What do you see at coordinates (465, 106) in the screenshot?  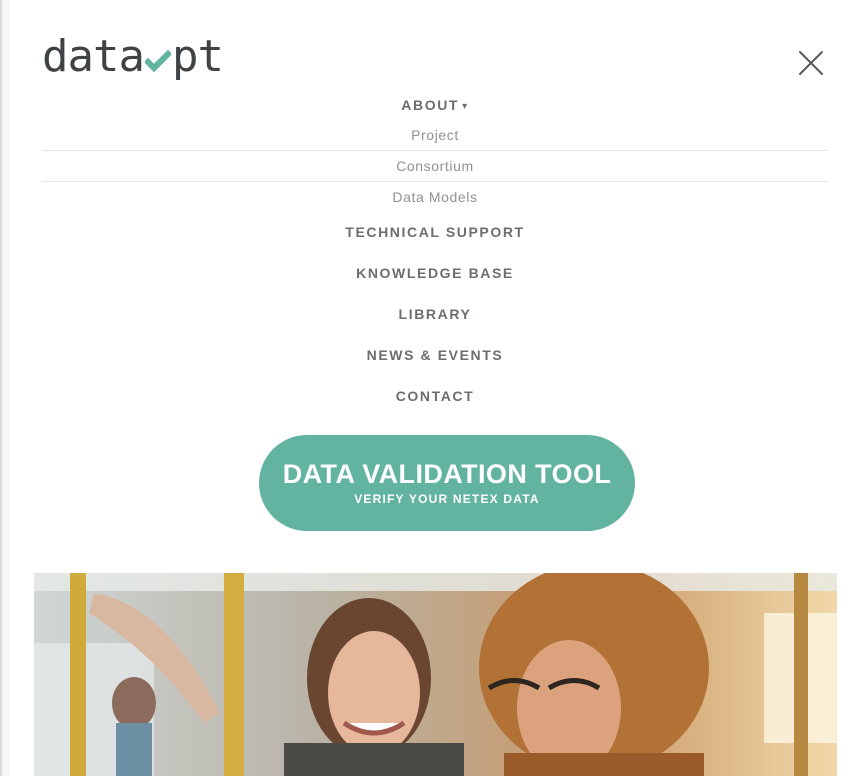 I see `caret-down-icon: ▾` at bounding box center [465, 106].